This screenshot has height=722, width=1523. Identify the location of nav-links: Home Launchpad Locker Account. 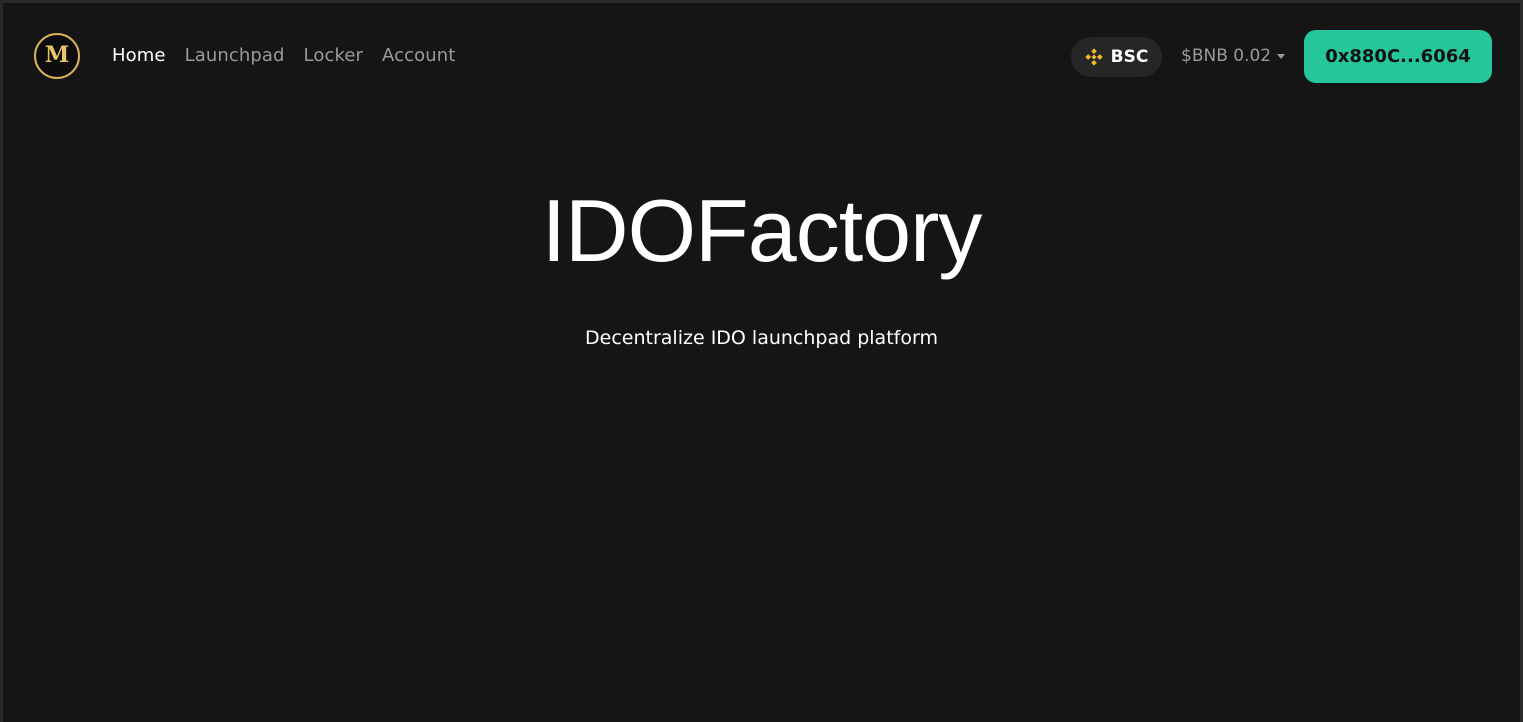
(293, 56).